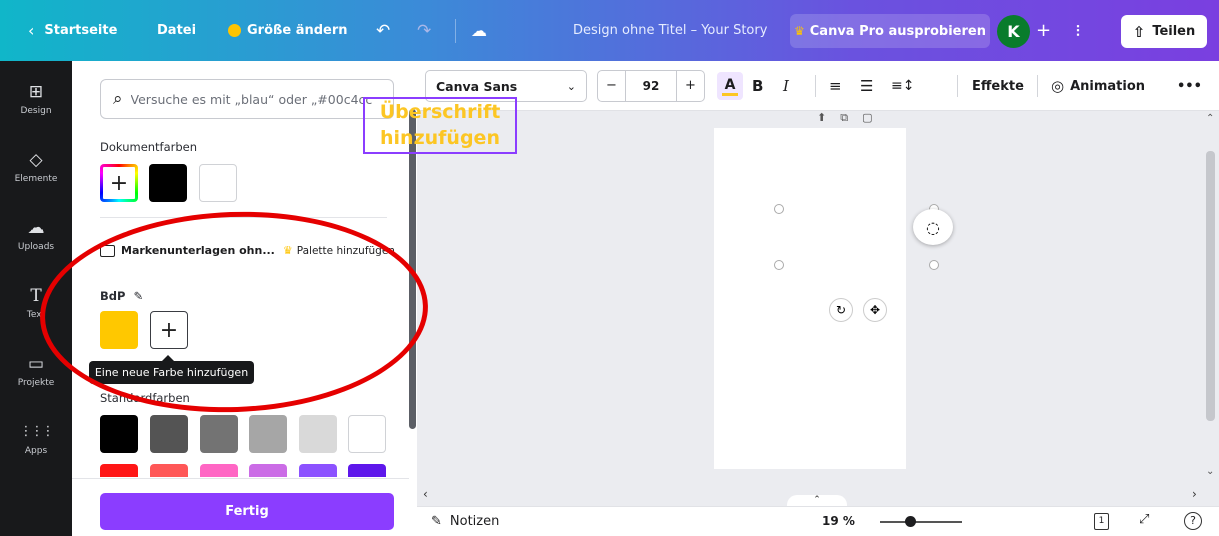 This screenshot has height=536, width=1219. What do you see at coordinates (412, 269) in the screenshot?
I see `panel-scrollbar` at bounding box center [412, 269].